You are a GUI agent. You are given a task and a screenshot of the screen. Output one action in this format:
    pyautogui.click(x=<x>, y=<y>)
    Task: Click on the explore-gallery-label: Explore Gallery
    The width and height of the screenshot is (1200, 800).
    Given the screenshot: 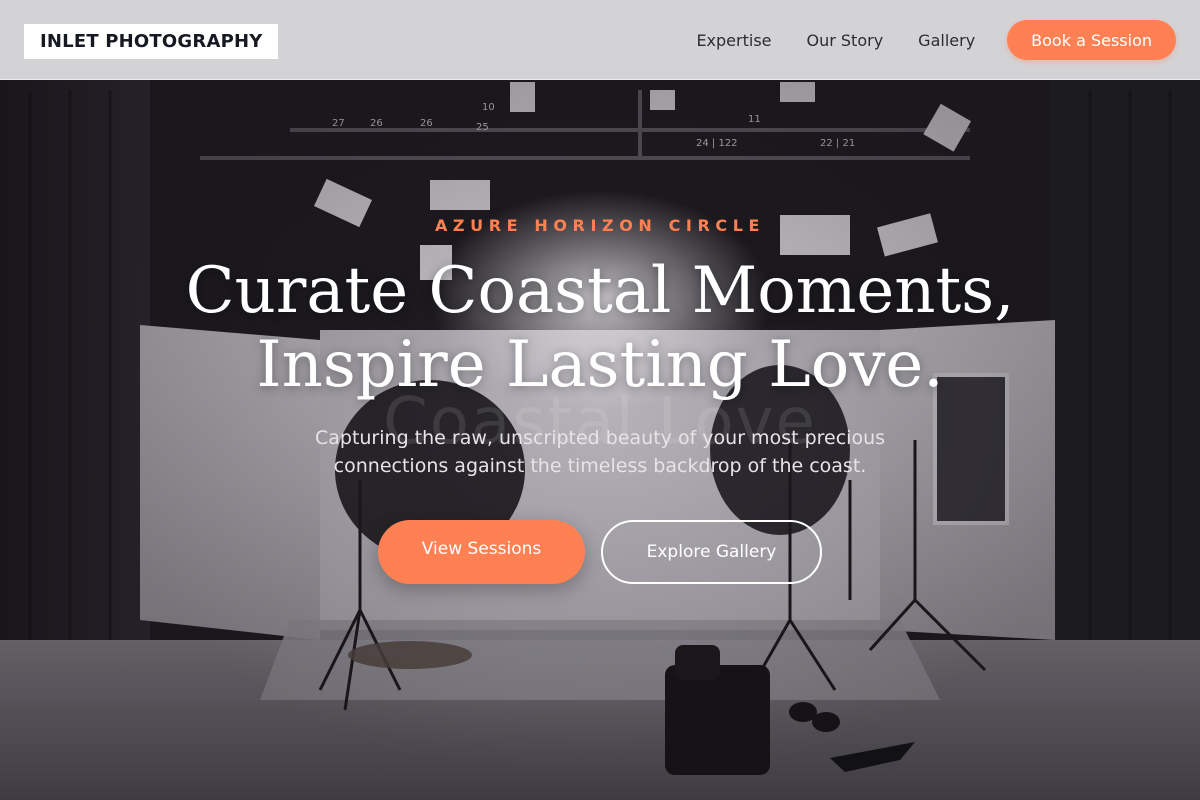 What is the action you would take?
    pyautogui.click(x=711, y=552)
    